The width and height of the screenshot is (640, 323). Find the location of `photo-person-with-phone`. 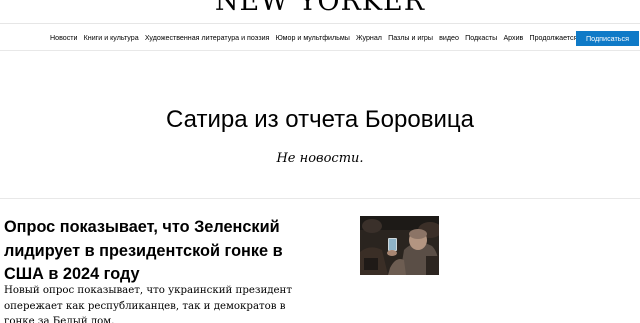

photo-person-with-phone is located at coordinates (399, 245).